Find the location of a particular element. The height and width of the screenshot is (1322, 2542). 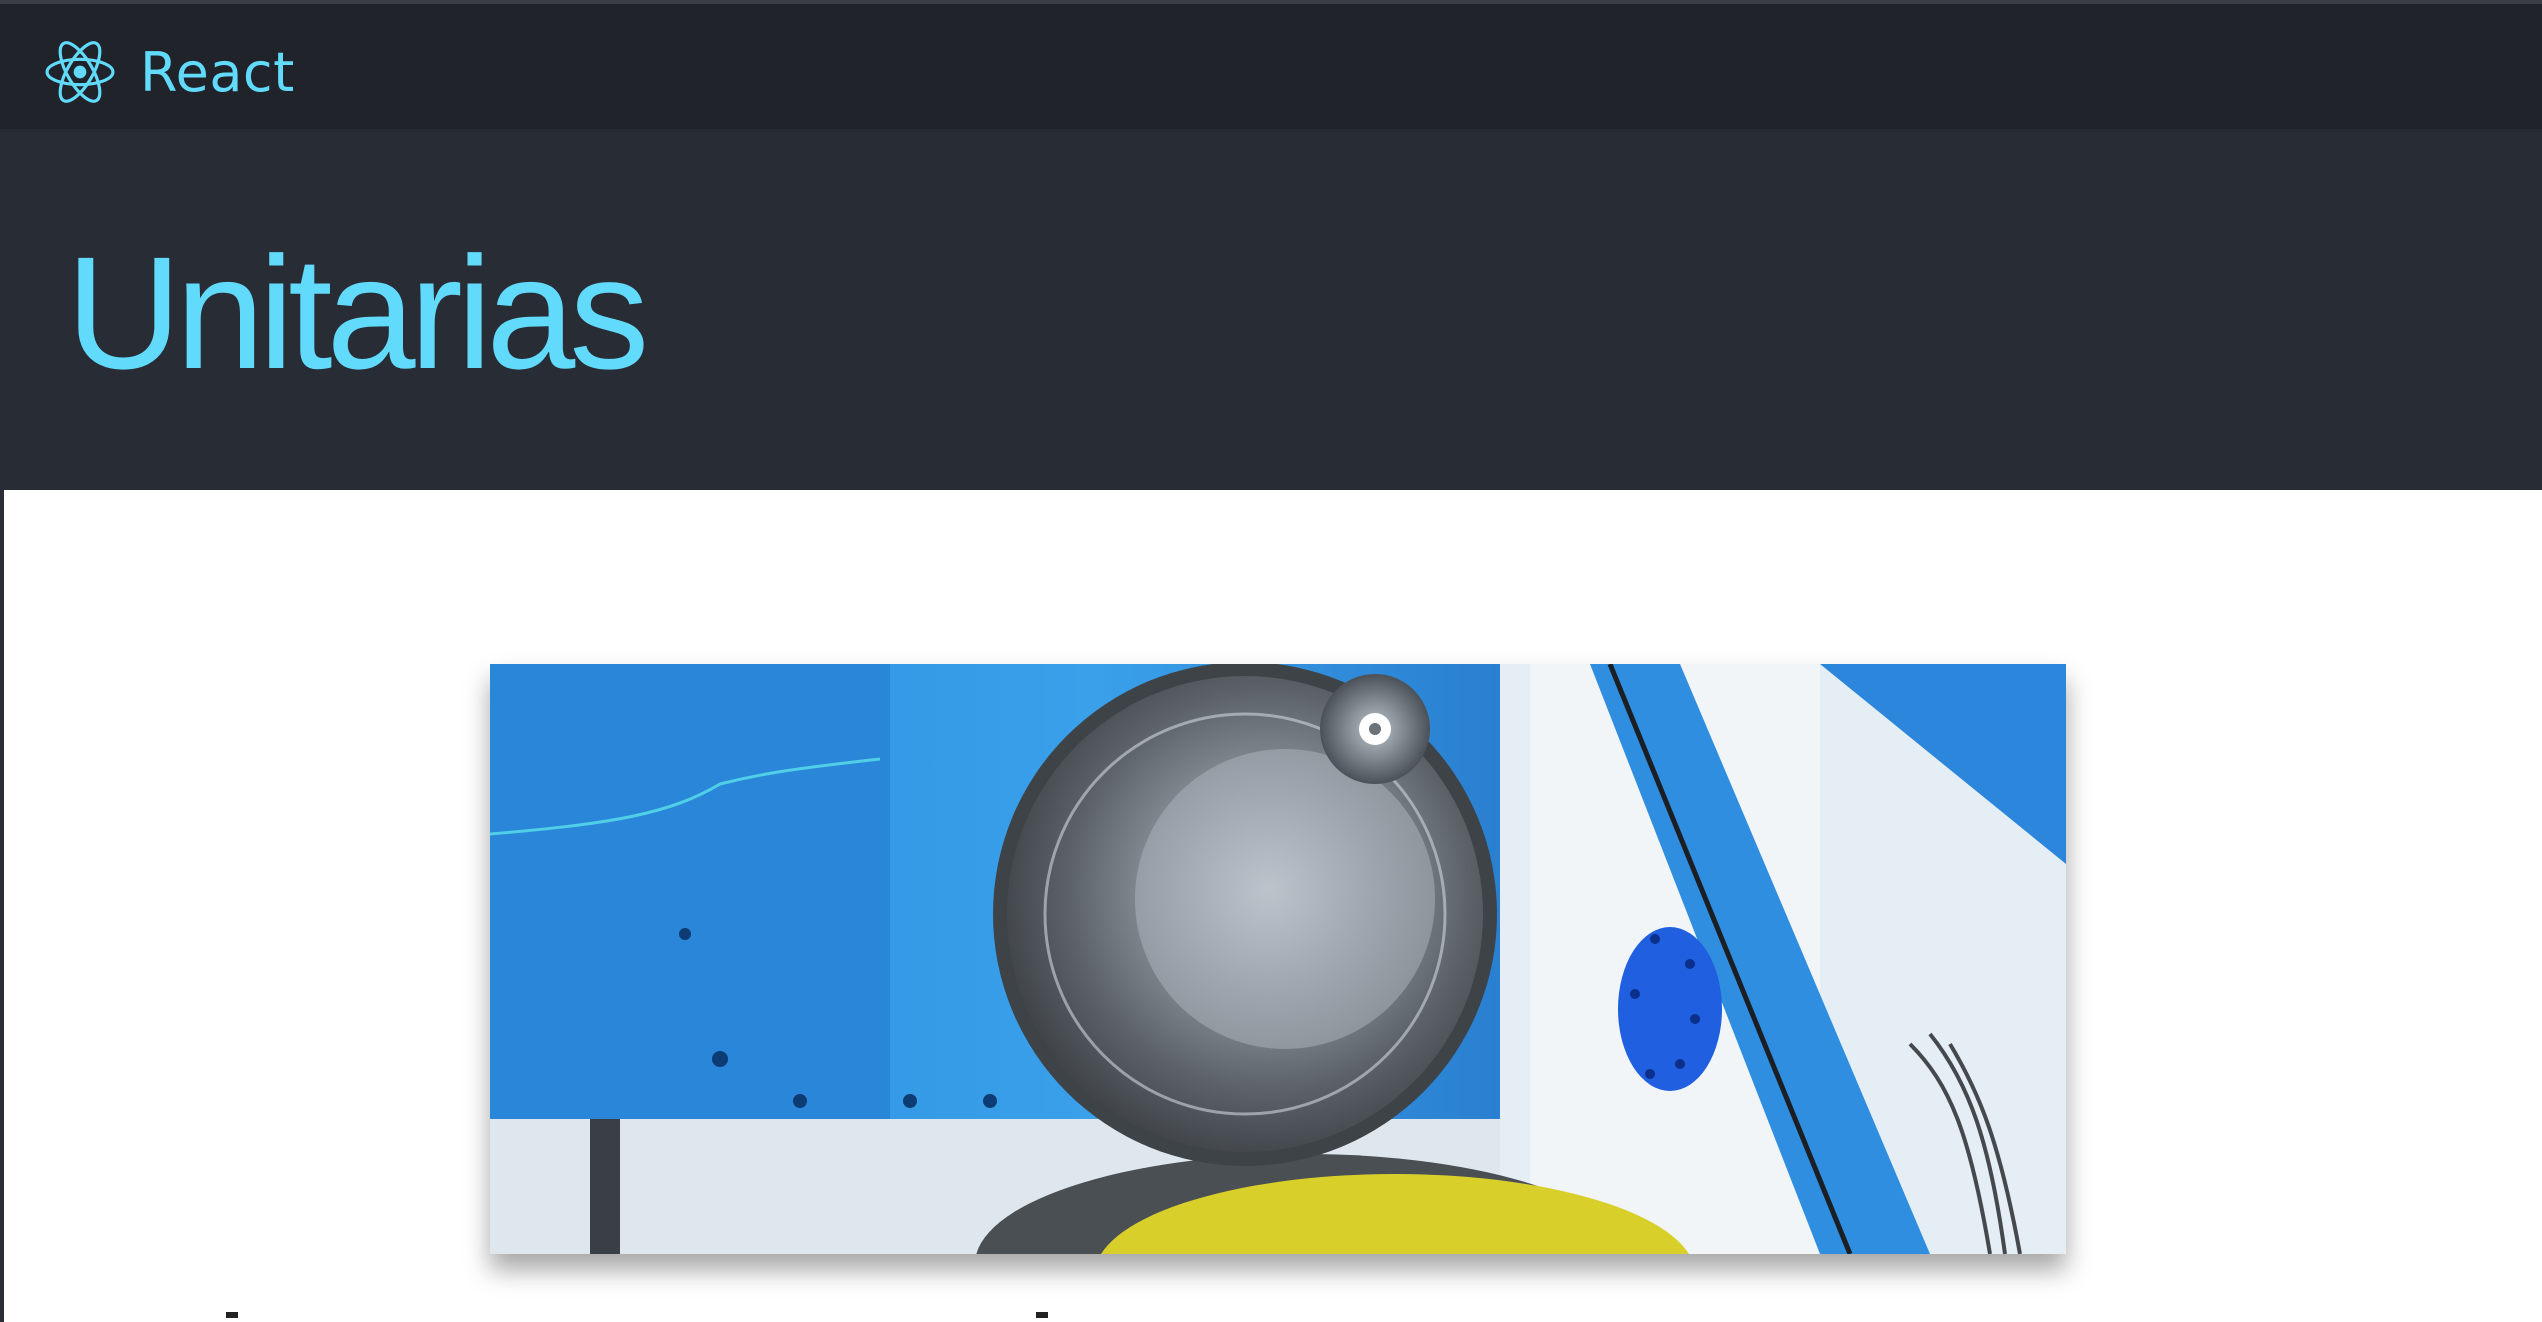

page-title: Unitarias is located at coordinates (357, 312).